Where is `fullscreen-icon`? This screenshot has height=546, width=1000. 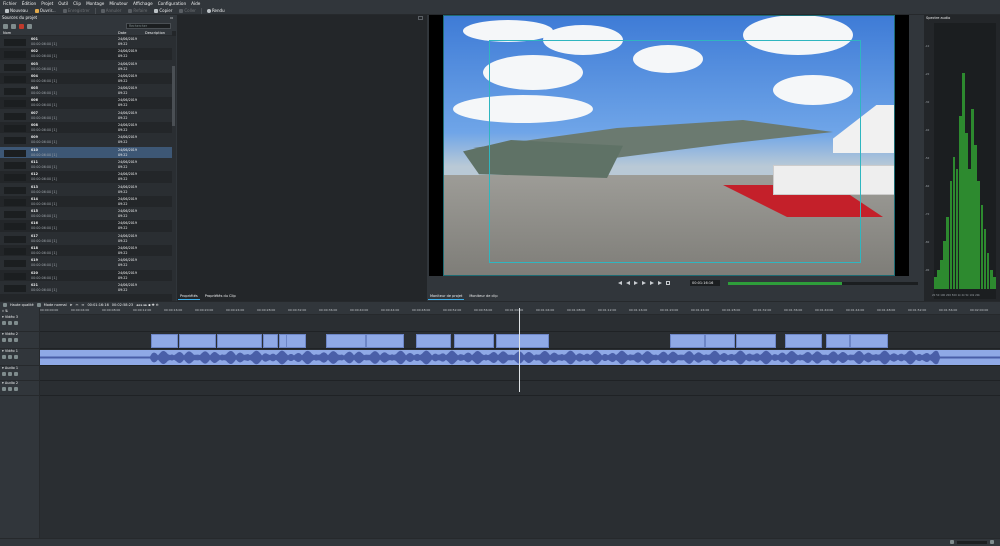
fullscreen-icon is located at coordinates (668, 283).